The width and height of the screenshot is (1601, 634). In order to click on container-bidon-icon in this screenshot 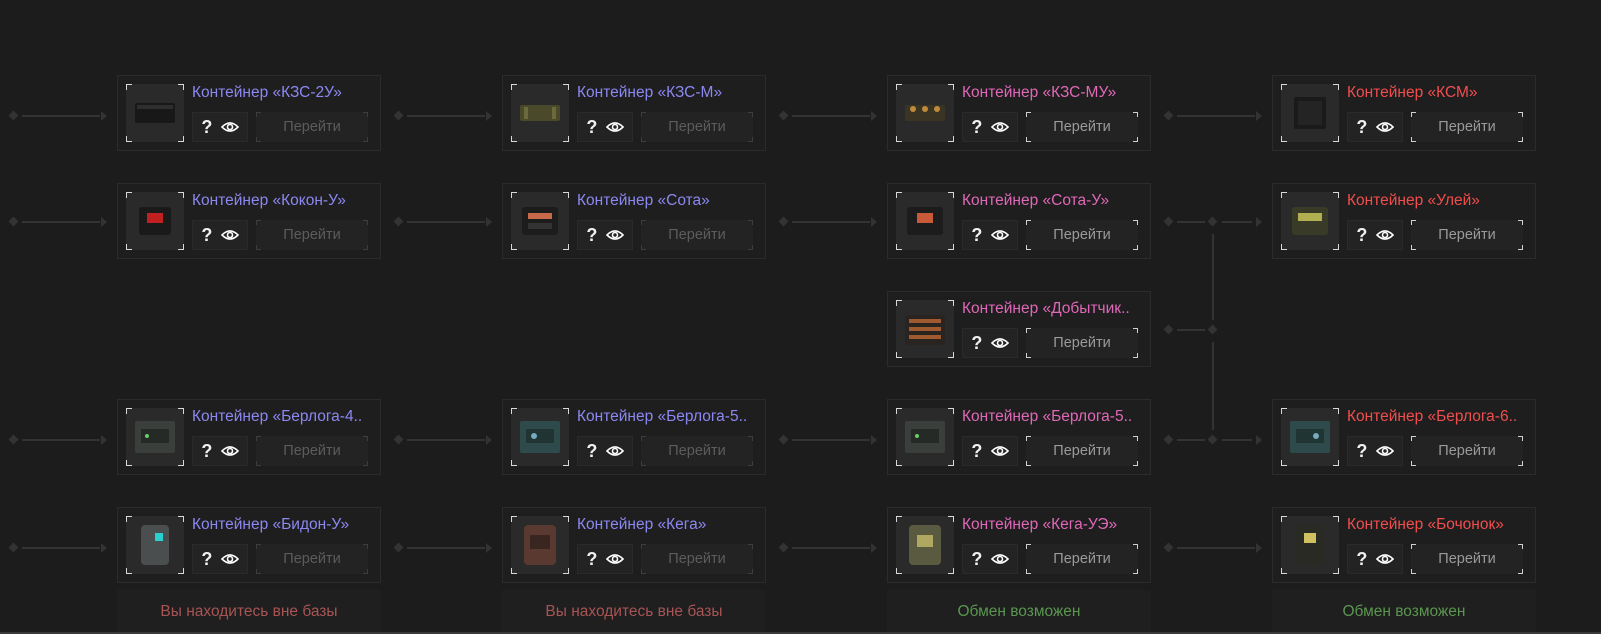, I will do `click(155, 545)`.